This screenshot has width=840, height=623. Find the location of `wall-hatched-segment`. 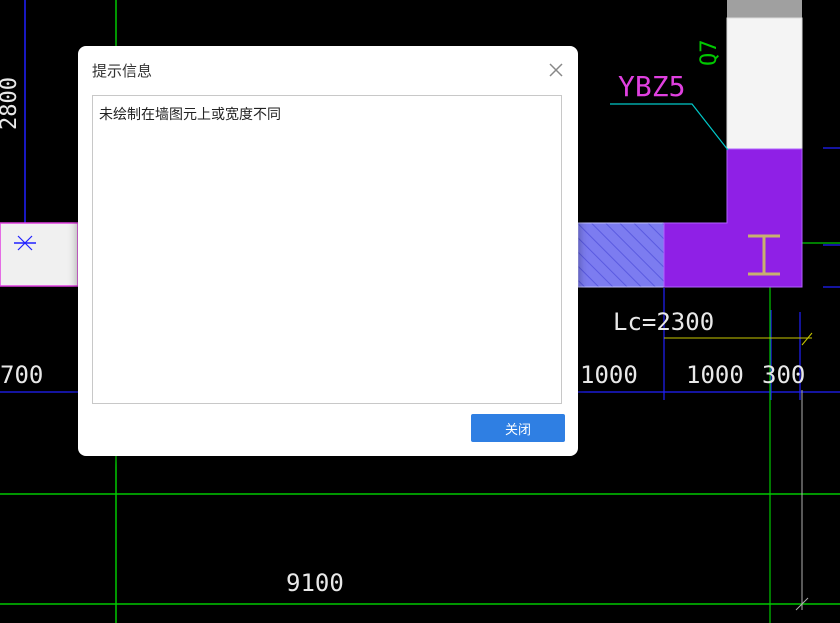

wall-hatched-segment is located at coordinates (621, 255).